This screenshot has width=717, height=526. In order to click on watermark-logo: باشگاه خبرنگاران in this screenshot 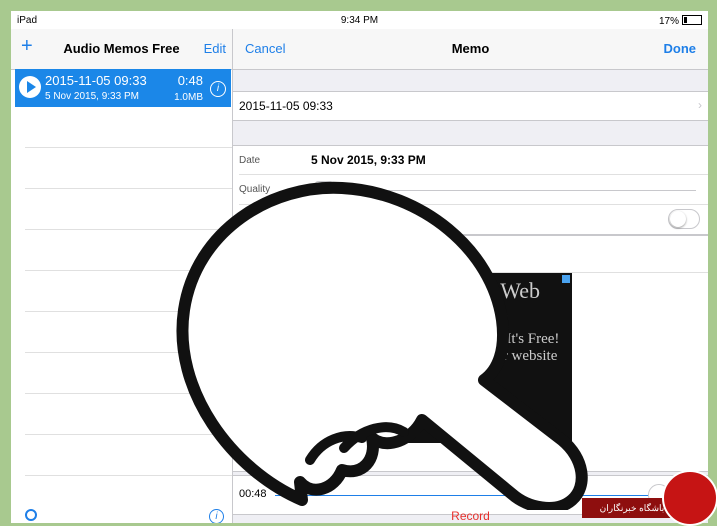, I will do `click(649, 497)`.